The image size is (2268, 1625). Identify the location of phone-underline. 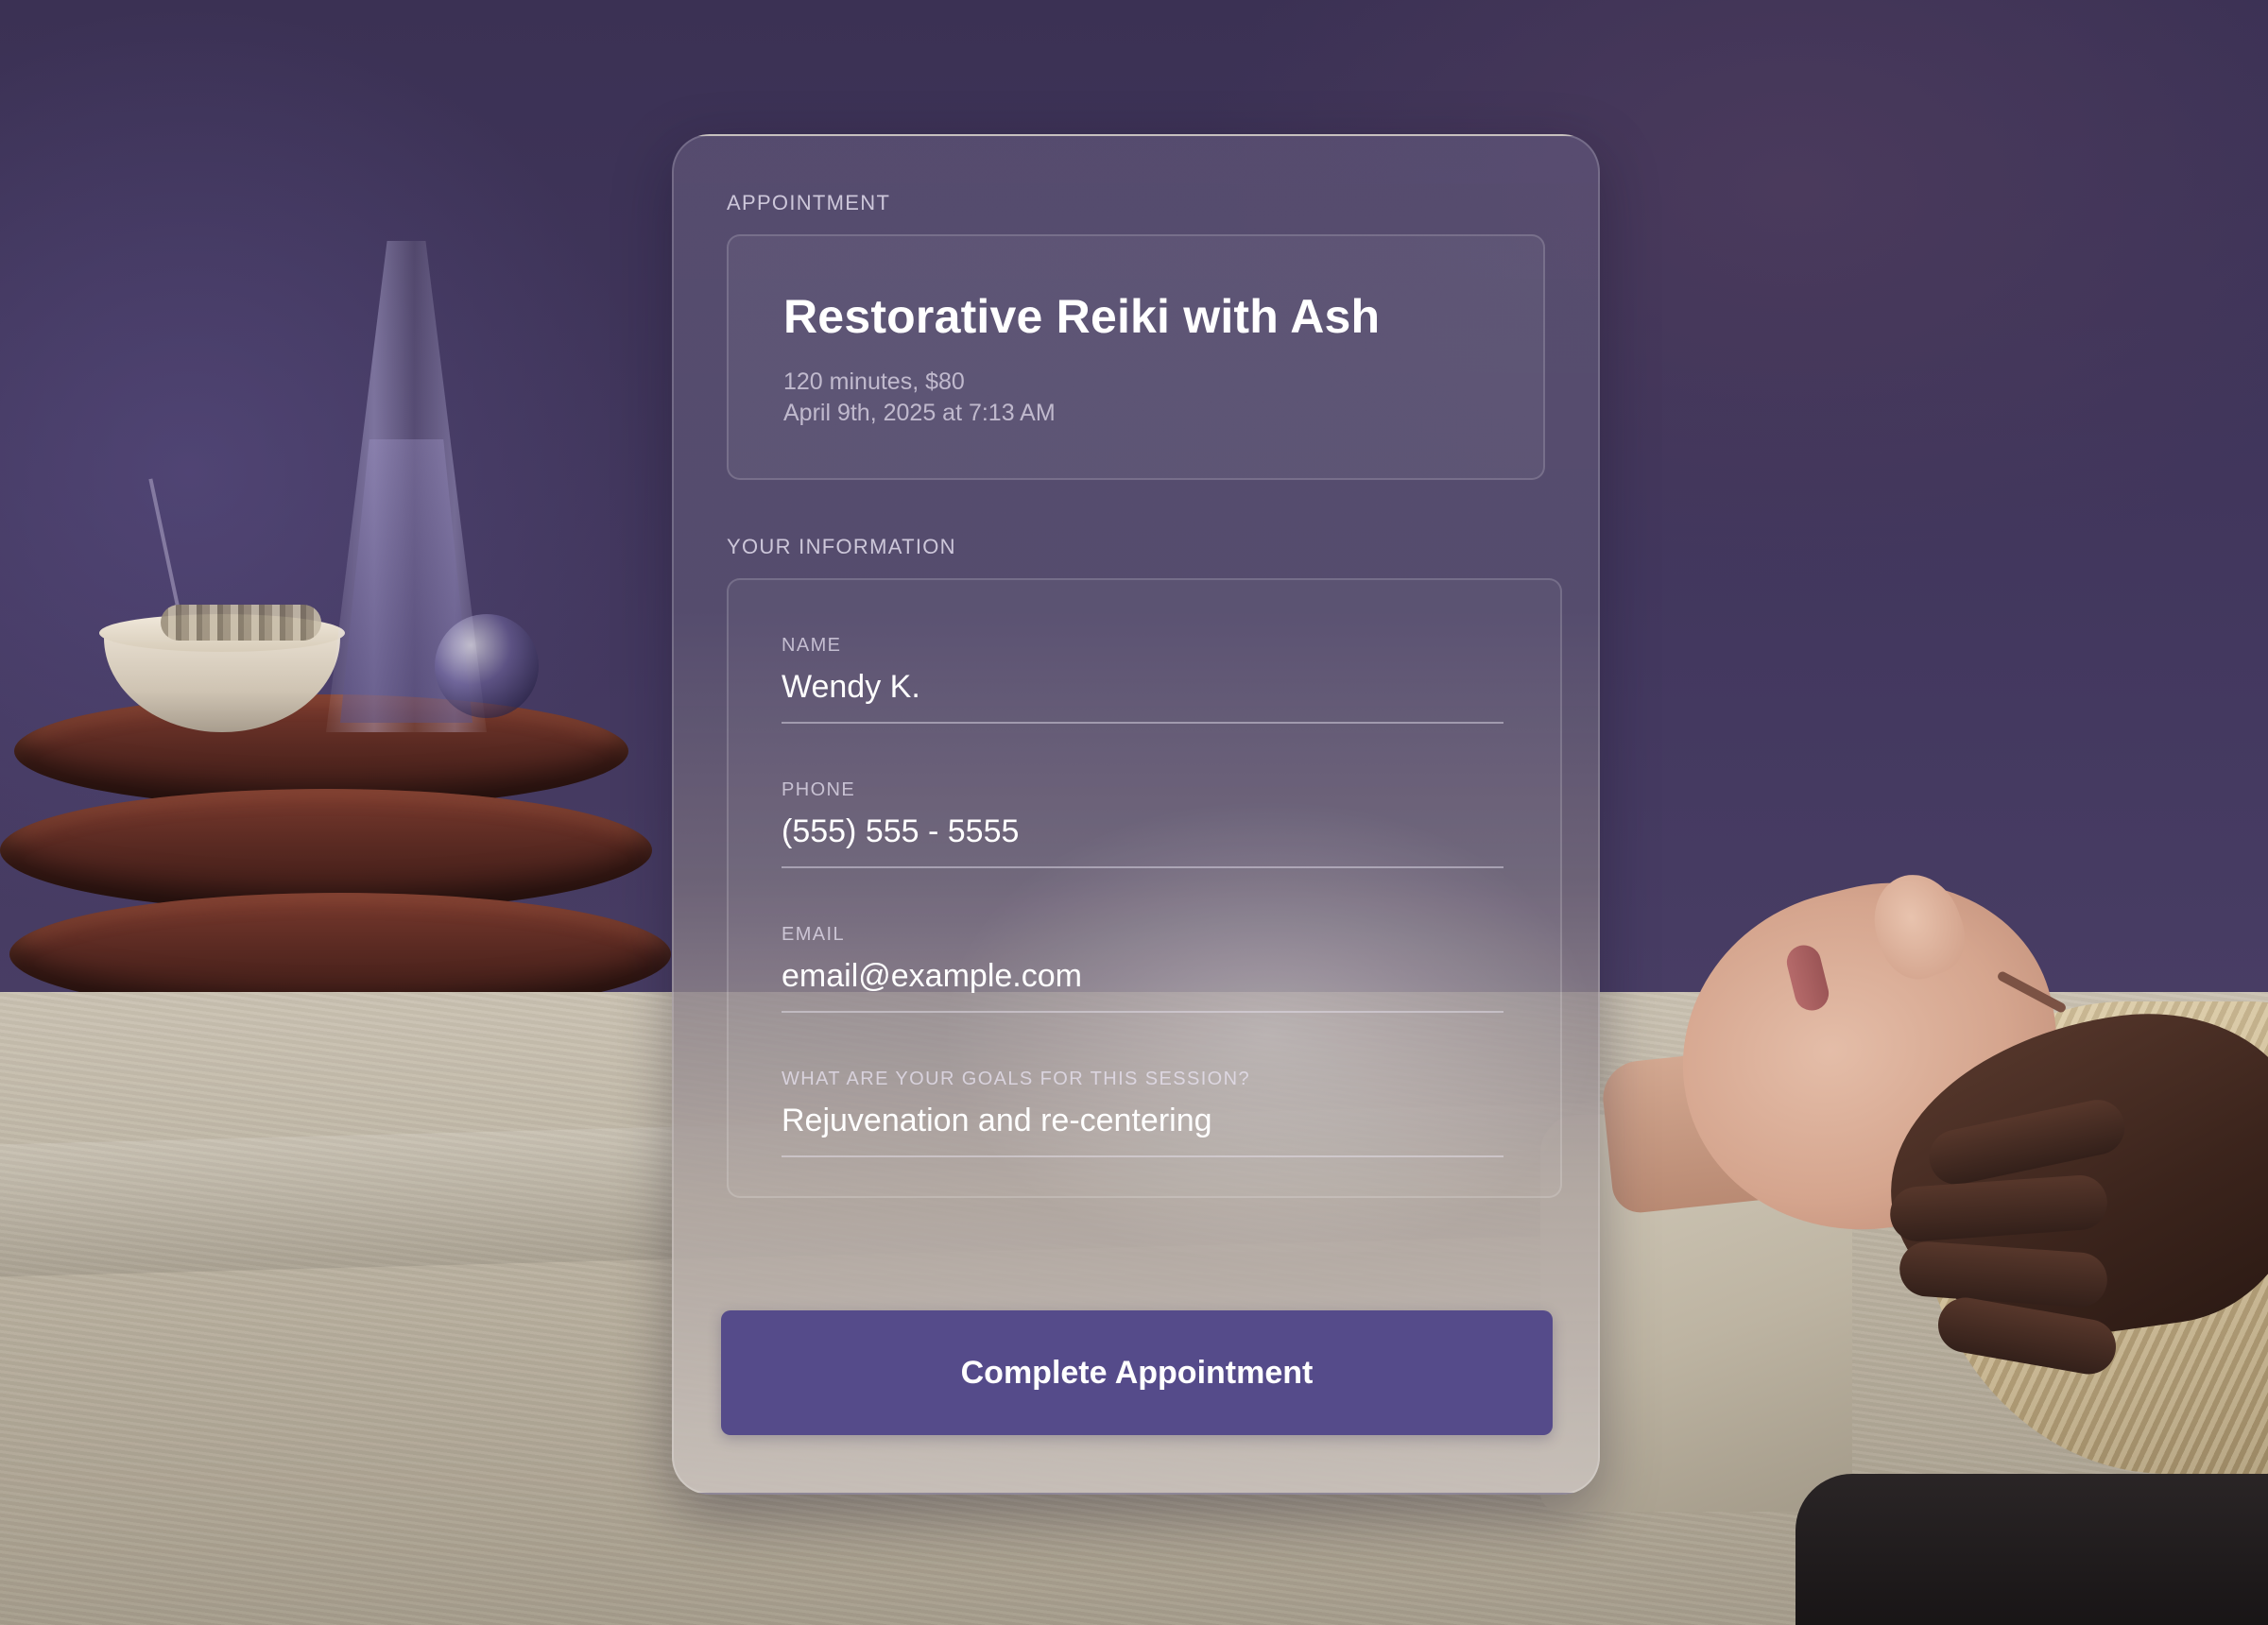
(1142, 867).